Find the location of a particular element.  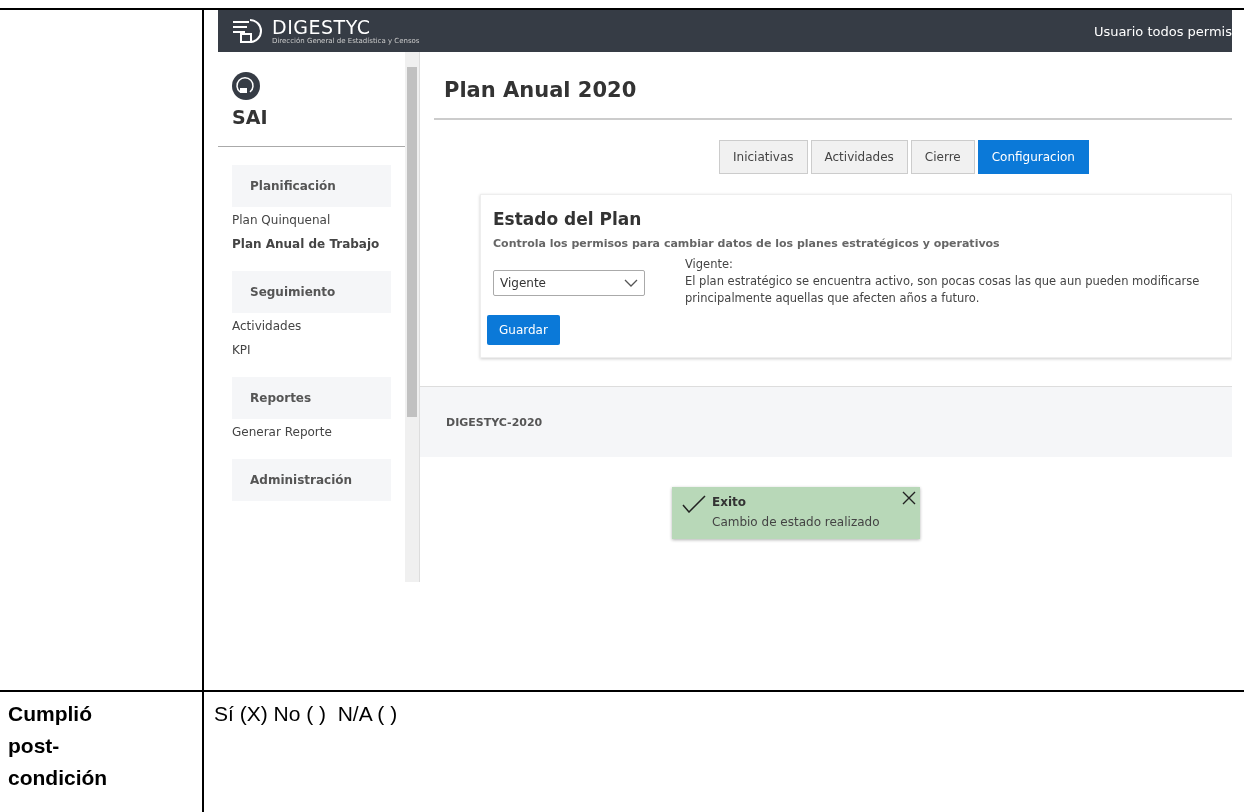

sidebar-item: Actividades is located at coordinates (267, 326).